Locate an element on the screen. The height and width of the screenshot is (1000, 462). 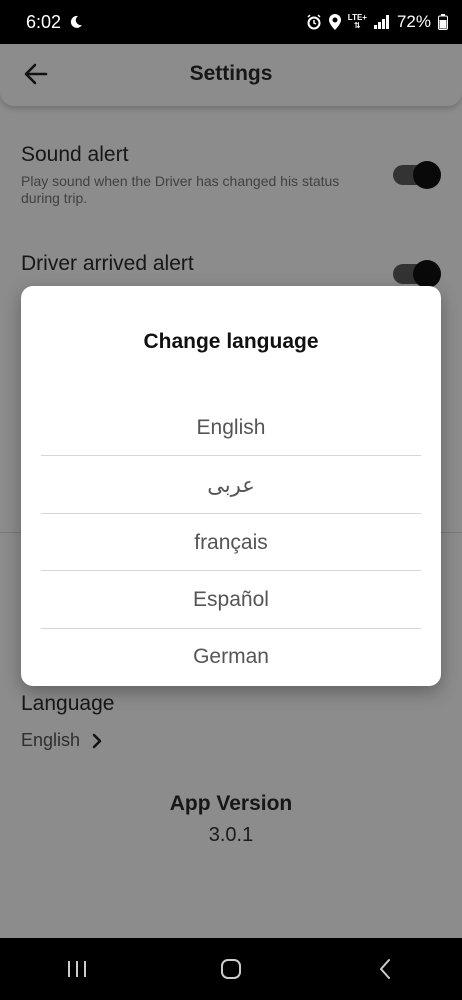
data-arrows-icon: ⇅ is located at coordinates (357, 25).